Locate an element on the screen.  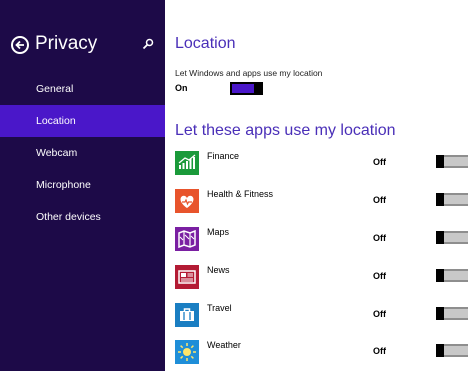
sidebar-item-location: Location is located at coordinates (82, 121).